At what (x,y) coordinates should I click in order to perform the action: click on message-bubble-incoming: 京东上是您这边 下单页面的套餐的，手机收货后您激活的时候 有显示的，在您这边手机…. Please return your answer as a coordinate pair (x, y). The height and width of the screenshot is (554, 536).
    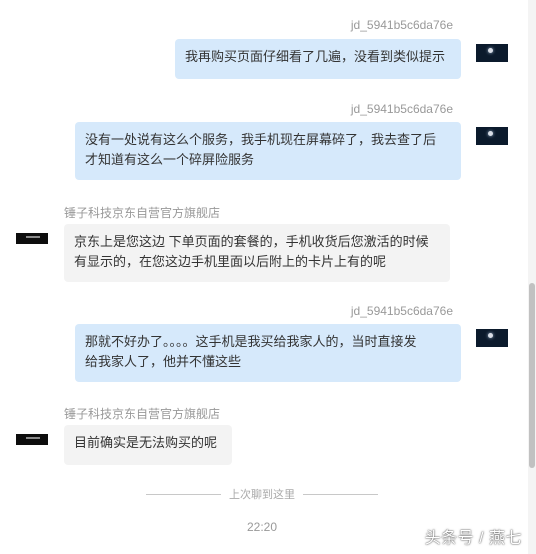
    Looking at the image, I should click on (257, 253).